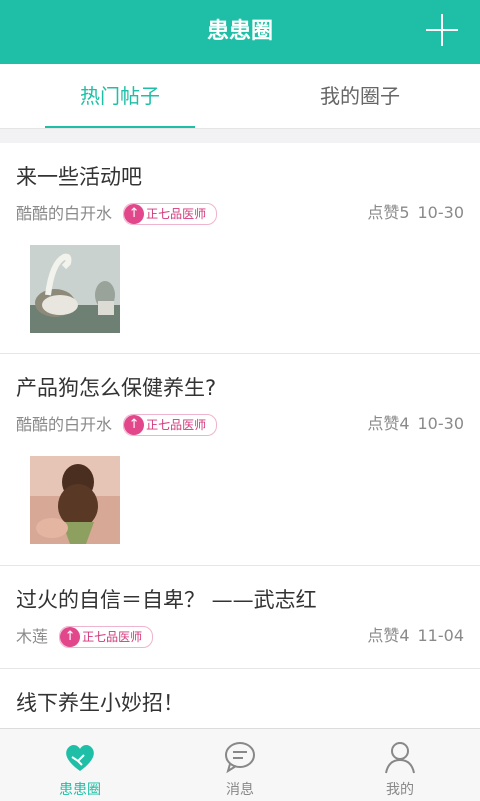 The image size is (480, 801). What do you see at coordinates (80, 758) in the screenshot?
I see `handshake-heart-icon` at bounding box center [80, 758].